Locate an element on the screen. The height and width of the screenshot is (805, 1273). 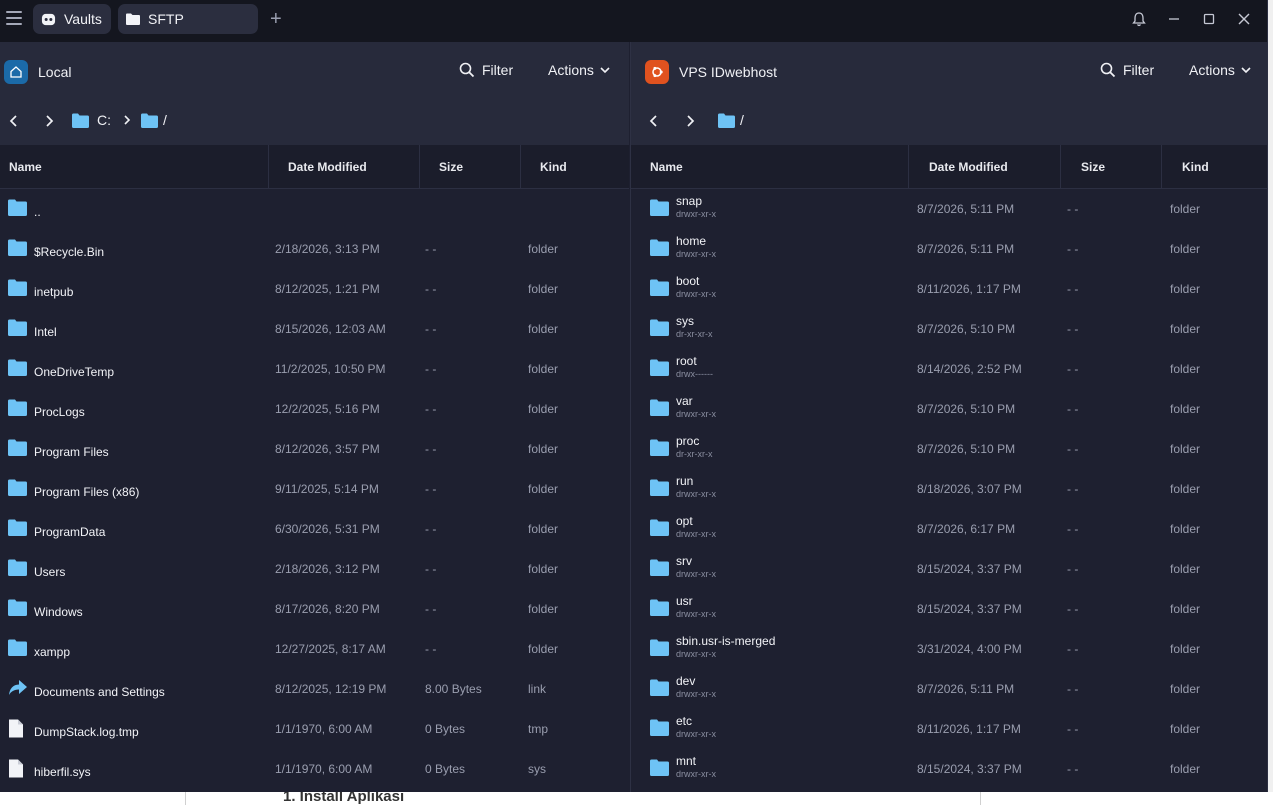
table-row: home drwxr-xr-x 8/7/2026, 5:11 PM - - folder is located at coordinates (949, 249).